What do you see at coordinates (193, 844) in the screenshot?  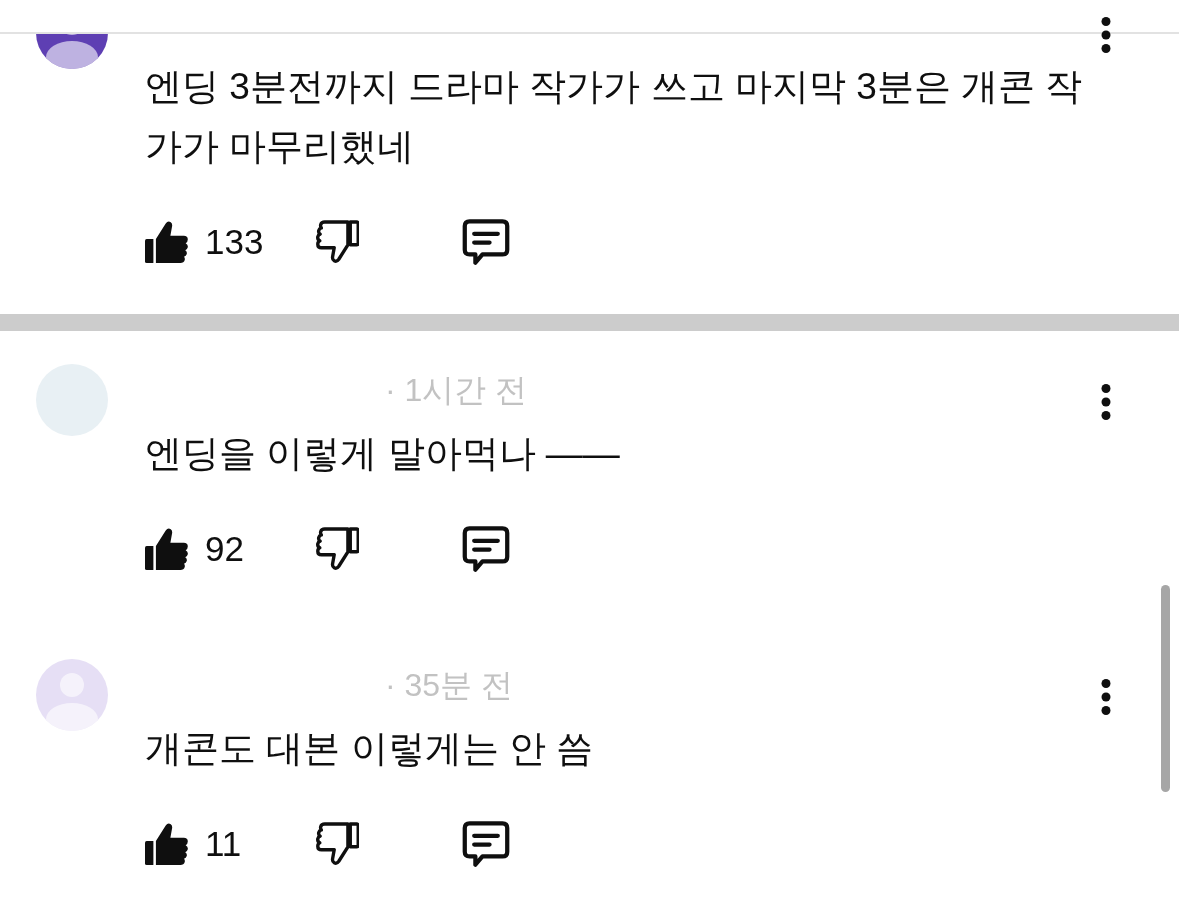 I see `like-button: 11` at bounding box center [193, 844].